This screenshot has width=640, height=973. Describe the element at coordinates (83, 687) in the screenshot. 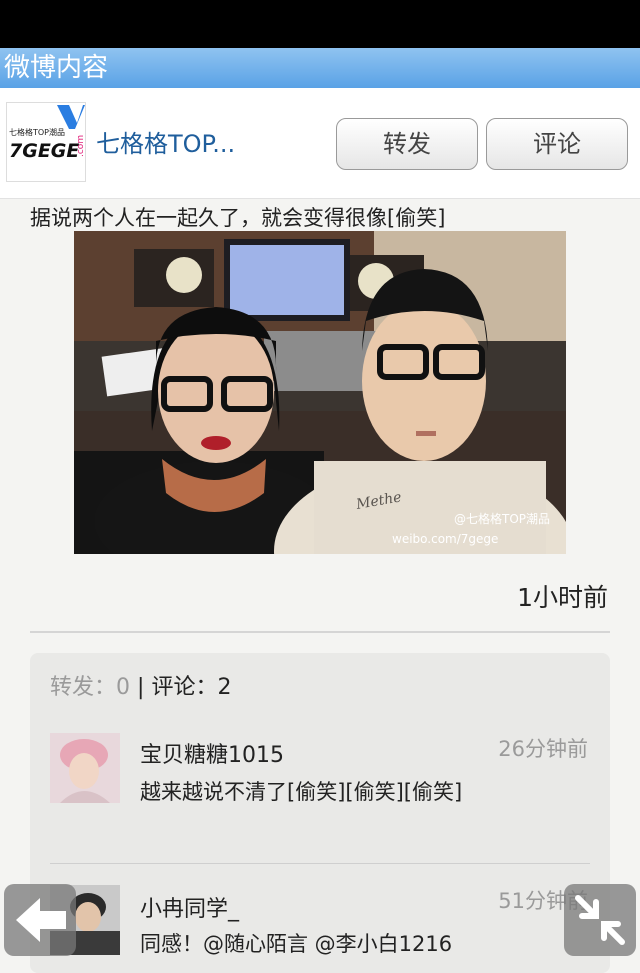

I see `repost-count-label: 转发：` at that location.